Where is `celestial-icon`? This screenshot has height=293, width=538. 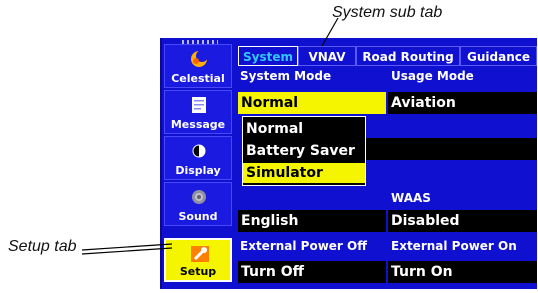 celestial-icon is located at coordinates (199, 58).